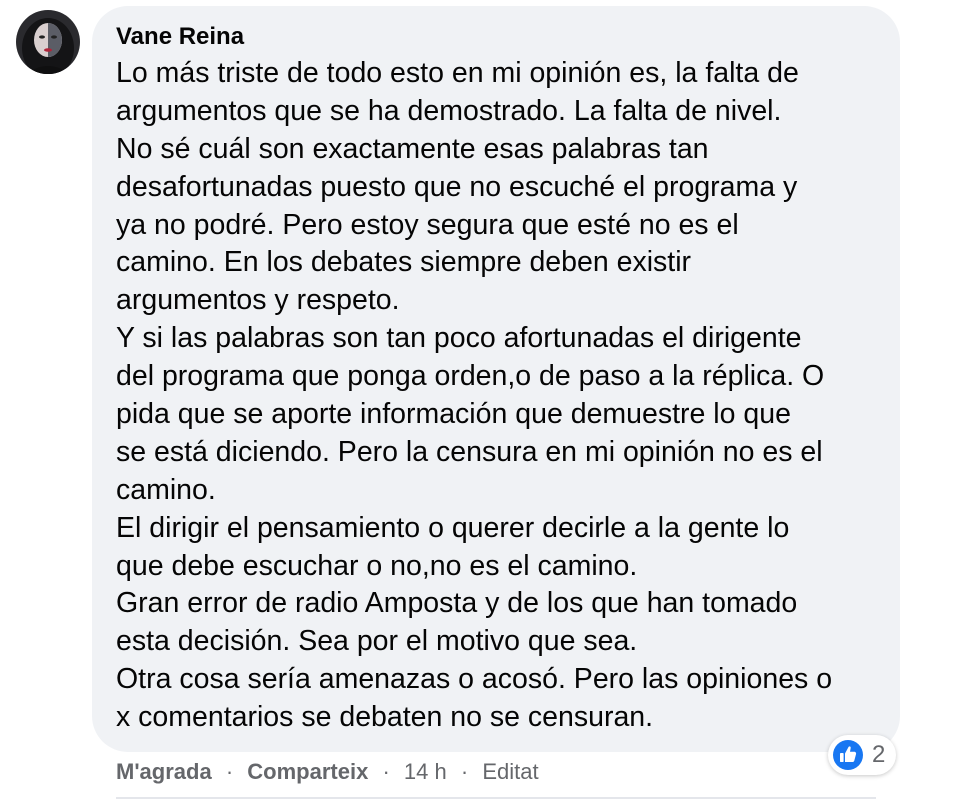 The image size is (976, 800). Describe the element at coordinates (425, 771) in the screenshot. I see `timestamp: 14 h` at that location.